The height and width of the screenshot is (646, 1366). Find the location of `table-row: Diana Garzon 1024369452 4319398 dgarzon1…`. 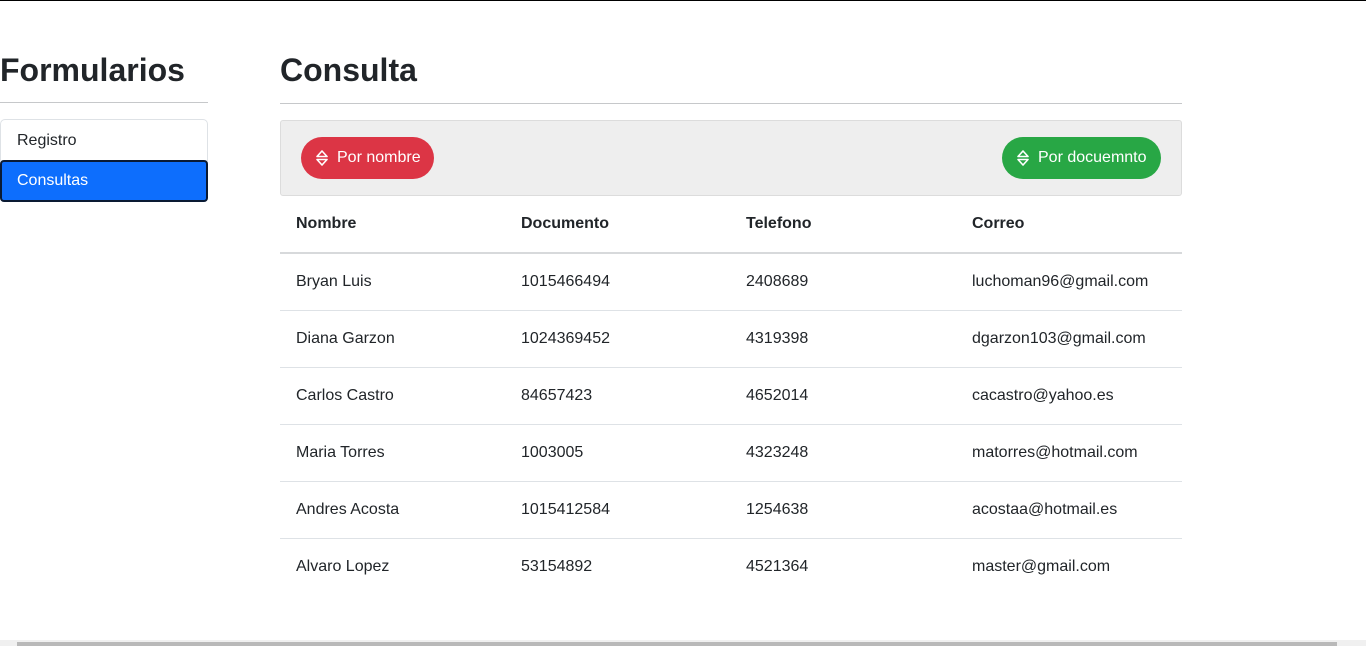

table-row: Diana Garzon 1024369452 4319398 dgarzon1… is located at coordinates (731, 339).